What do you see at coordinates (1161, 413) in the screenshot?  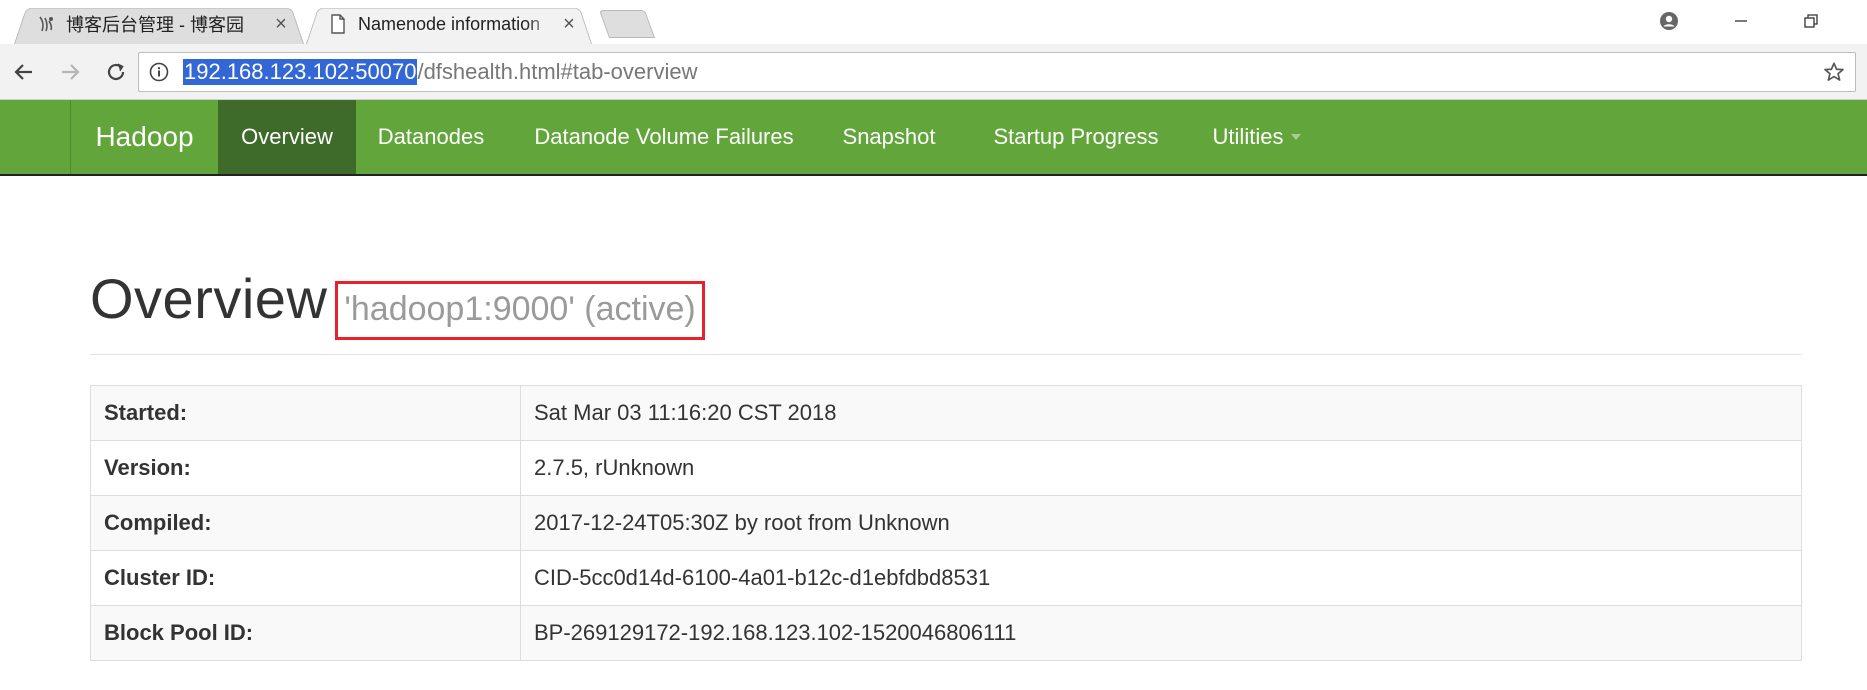 I see `row-value: Sat Mar 03 11:16:20 CST 2018` at bounding box center [1161, 413].